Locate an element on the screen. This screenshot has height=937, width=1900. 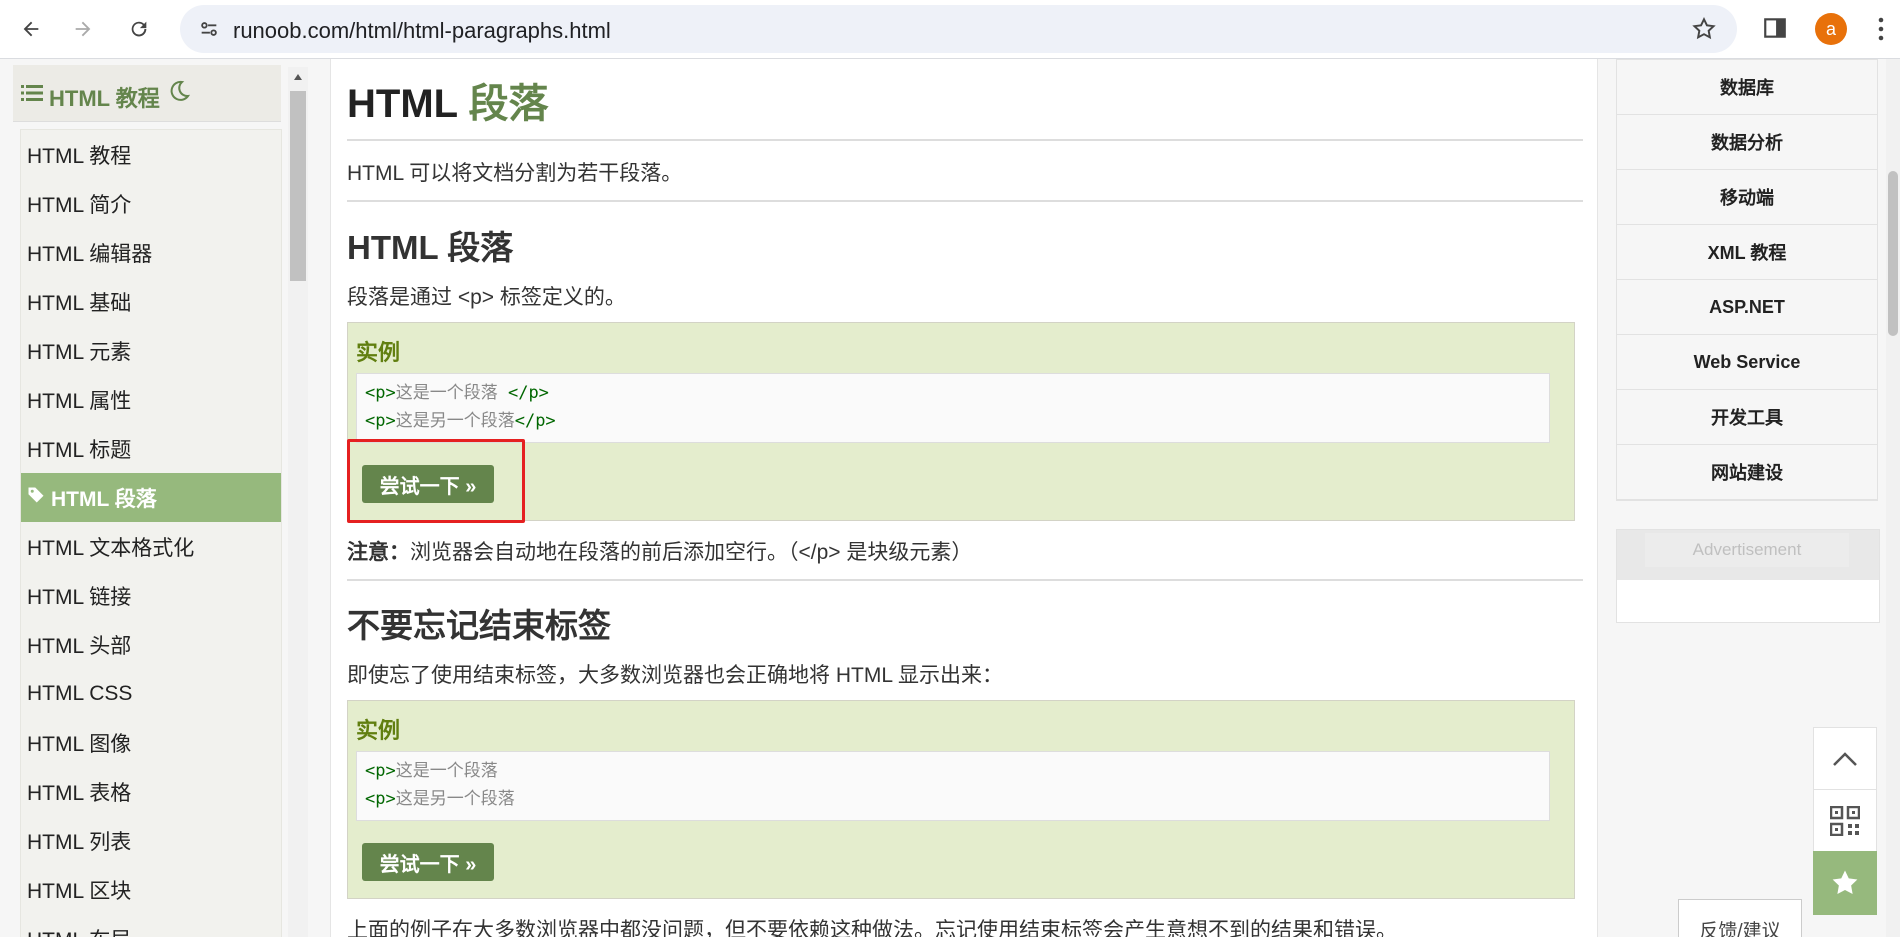
intro-text: HTML 可以将文档分割为若干段落。 is located at coordinates (515, 173).